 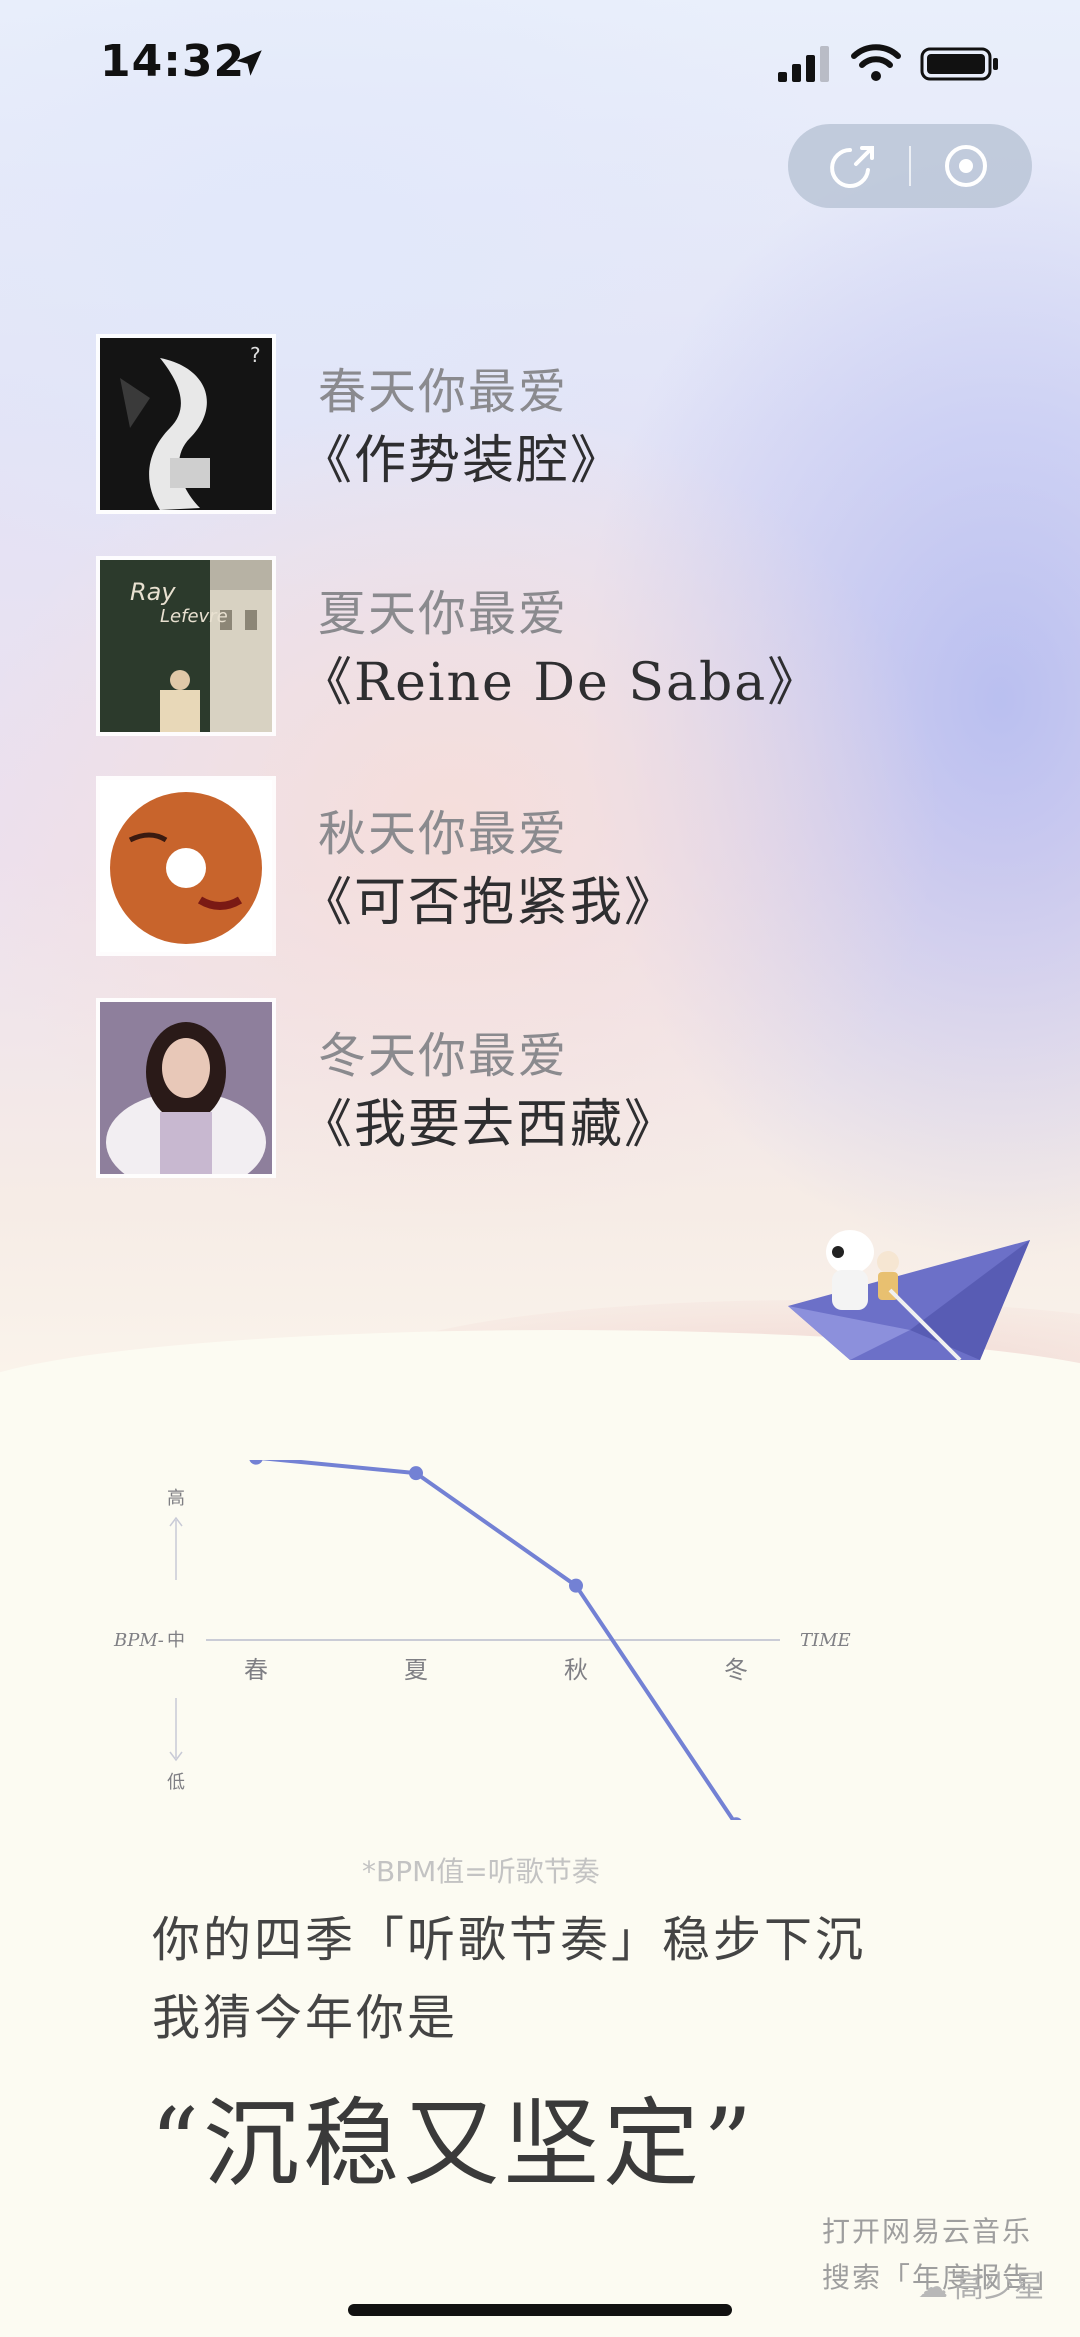 I want to click on cellular-signal-icon, so click(x=803, y=64).